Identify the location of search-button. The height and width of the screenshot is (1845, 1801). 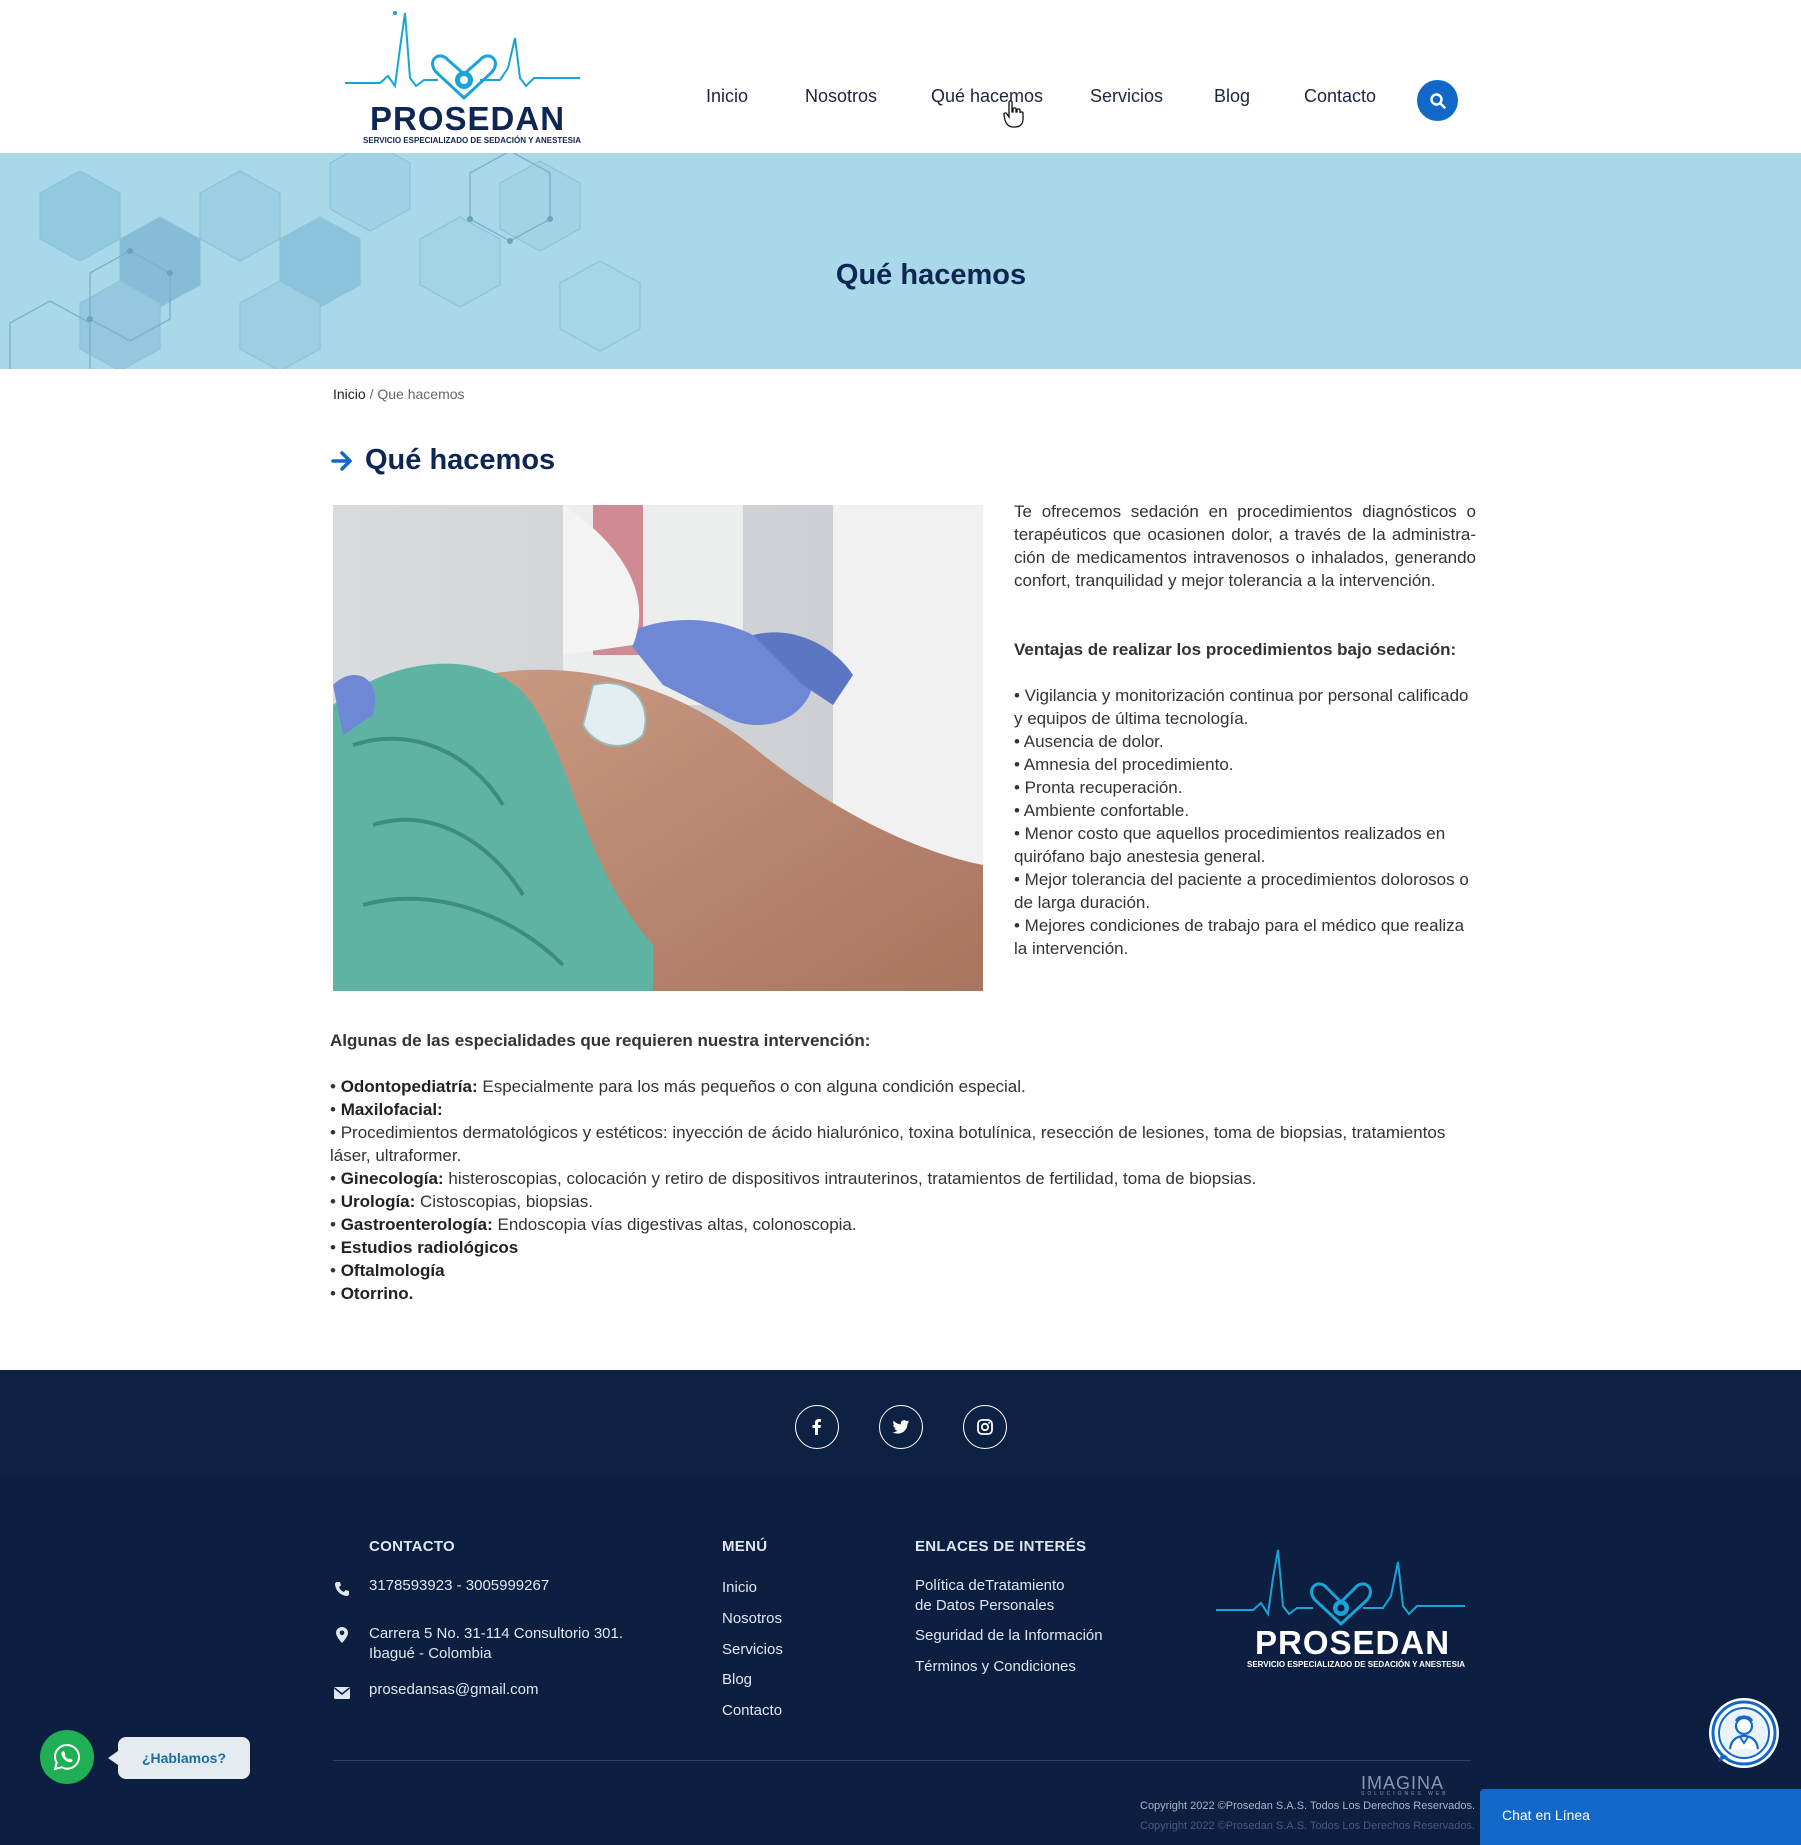
(1437, 100).